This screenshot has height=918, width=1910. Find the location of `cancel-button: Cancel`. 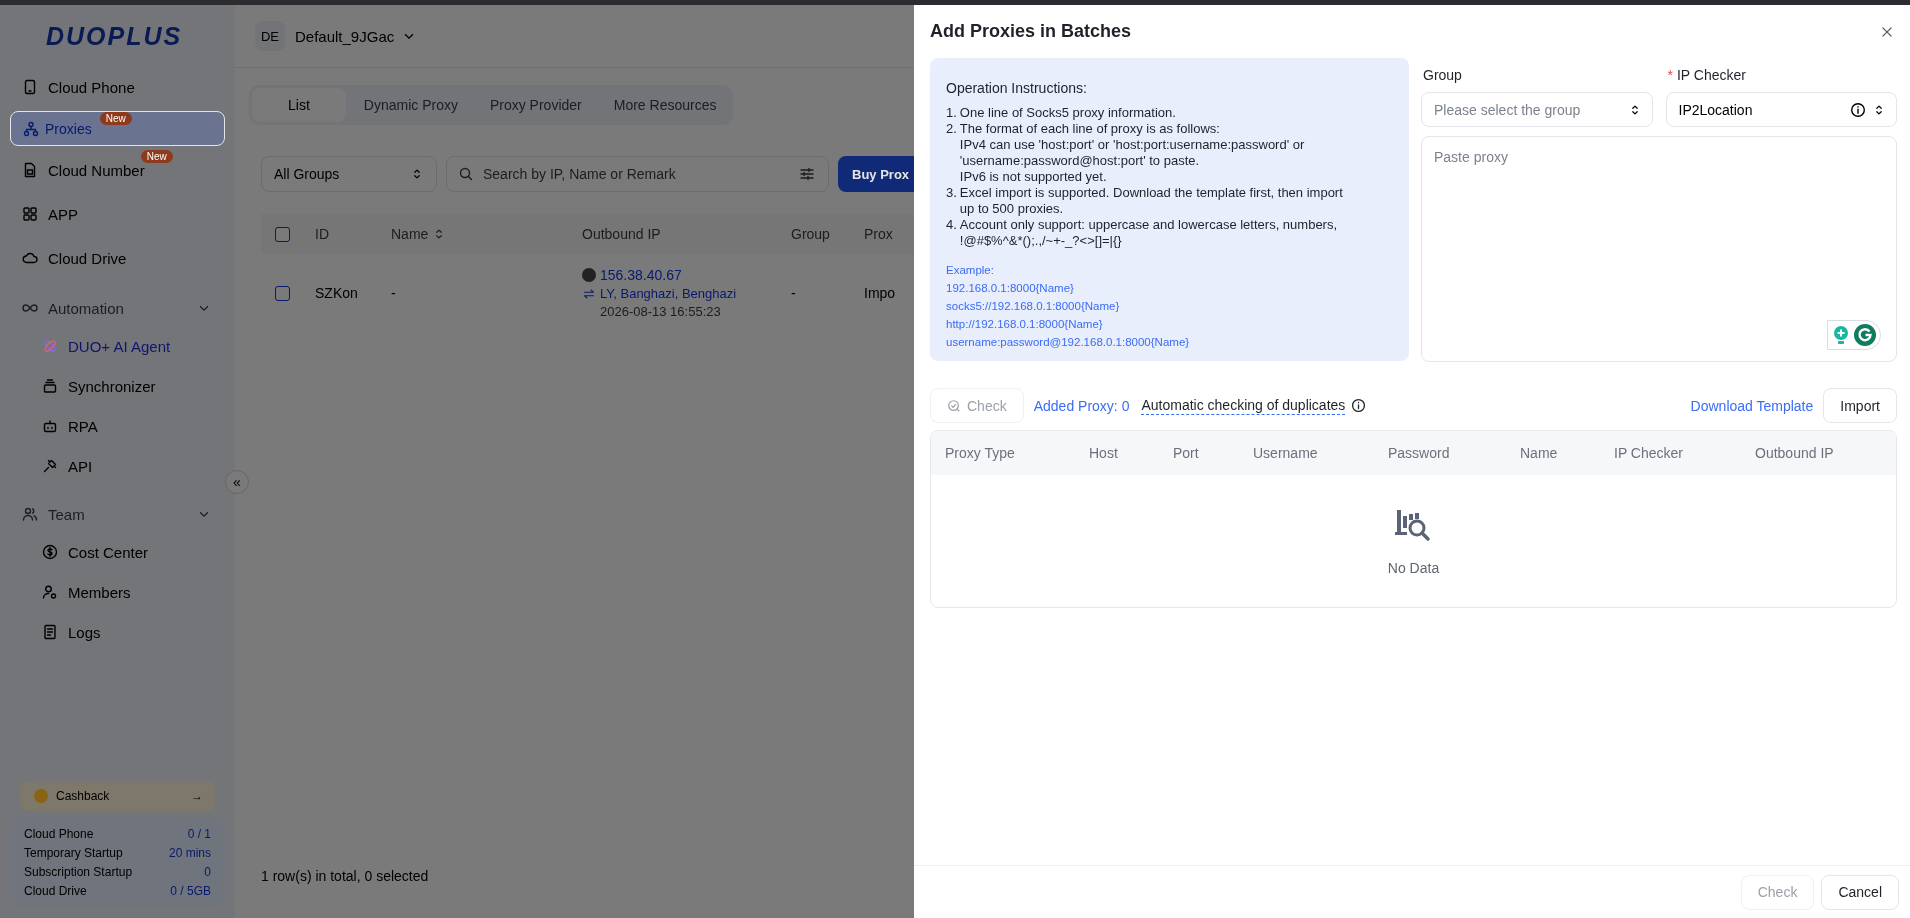

cancel-button: Cancel is located at coordinates (1860, 892).